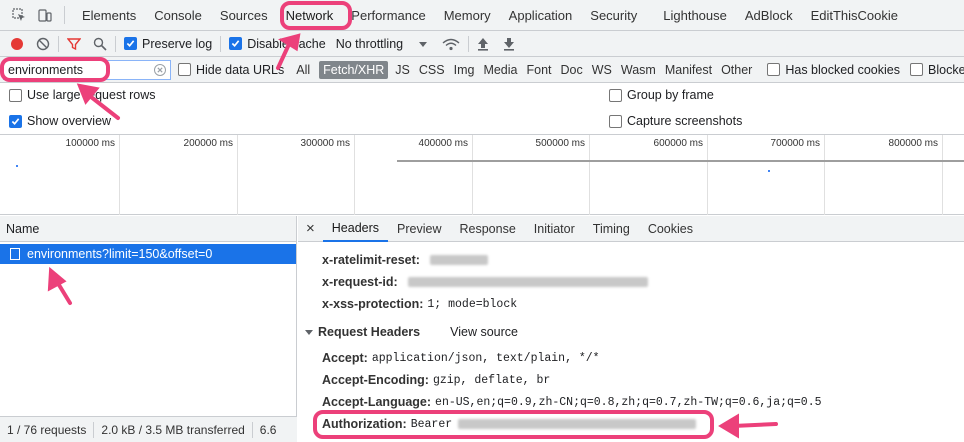 The image size is (964, 442). What do you see at coordinates (423, 44) in the screenshot?
I see `chevron-down-icon` at bounding box center [423, 44].